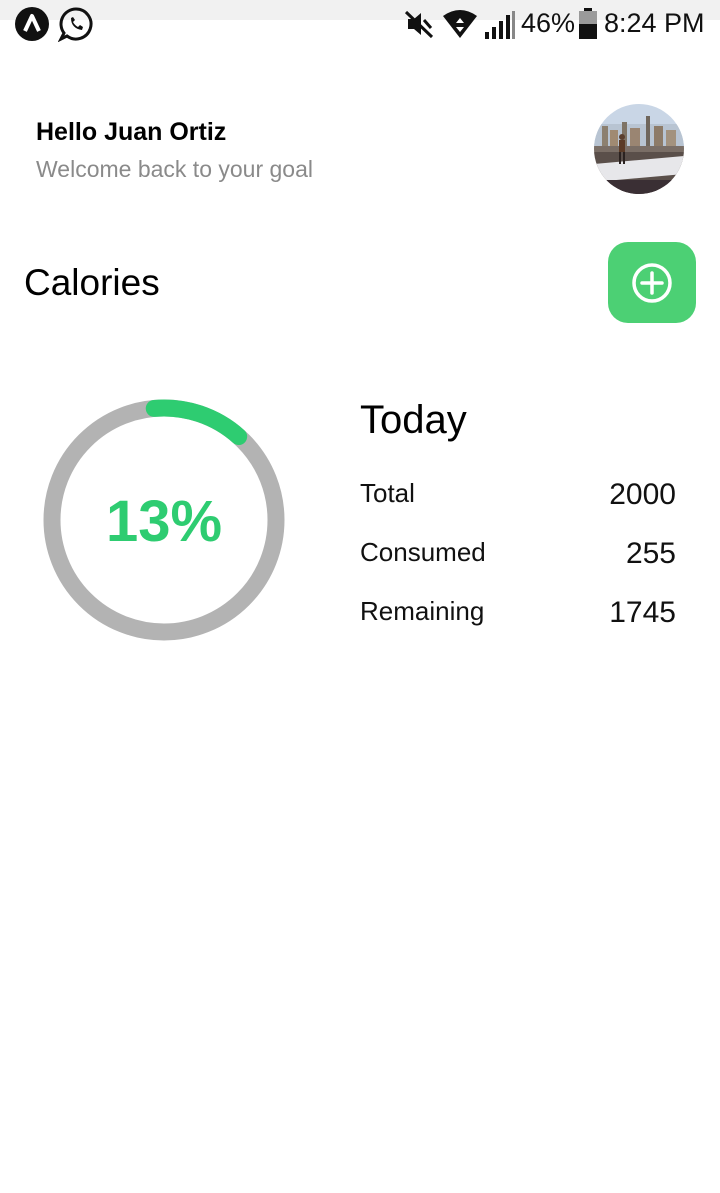  I want to click on clock: 8:24 PM, so click(654, 23).